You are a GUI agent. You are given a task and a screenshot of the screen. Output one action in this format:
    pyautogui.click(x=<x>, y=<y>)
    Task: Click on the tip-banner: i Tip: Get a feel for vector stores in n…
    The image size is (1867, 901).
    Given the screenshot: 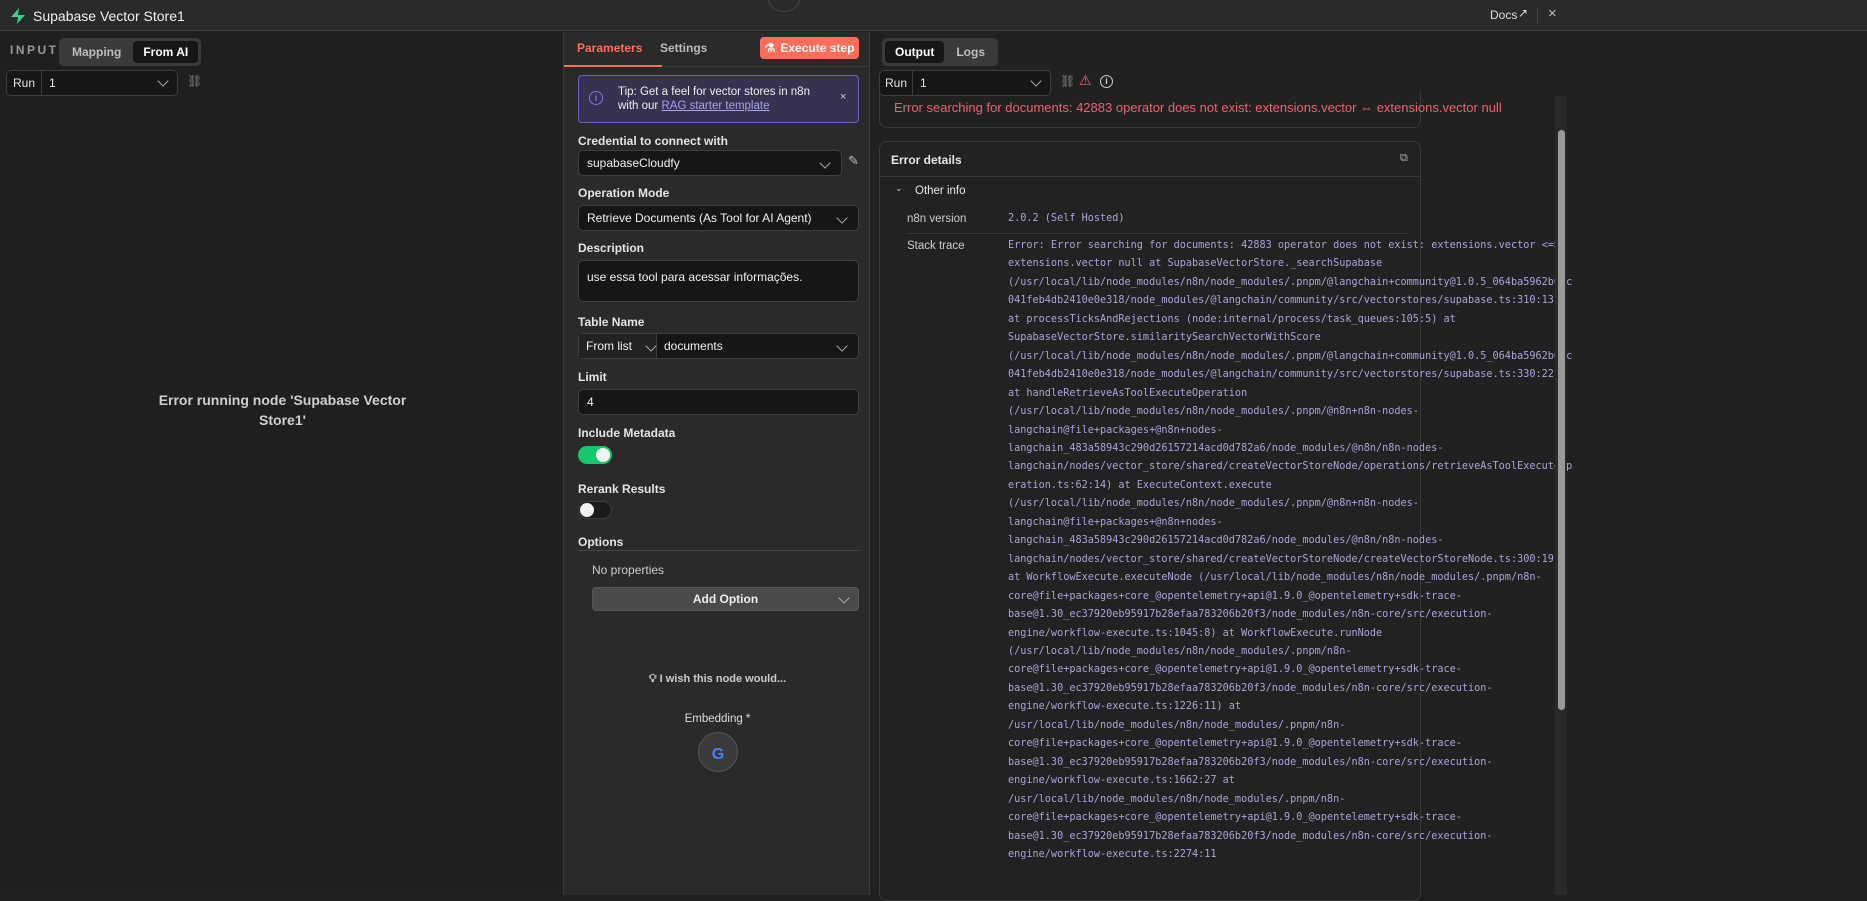 What is the action you would take?
    pyautogui.click(x=718, y=99)
    